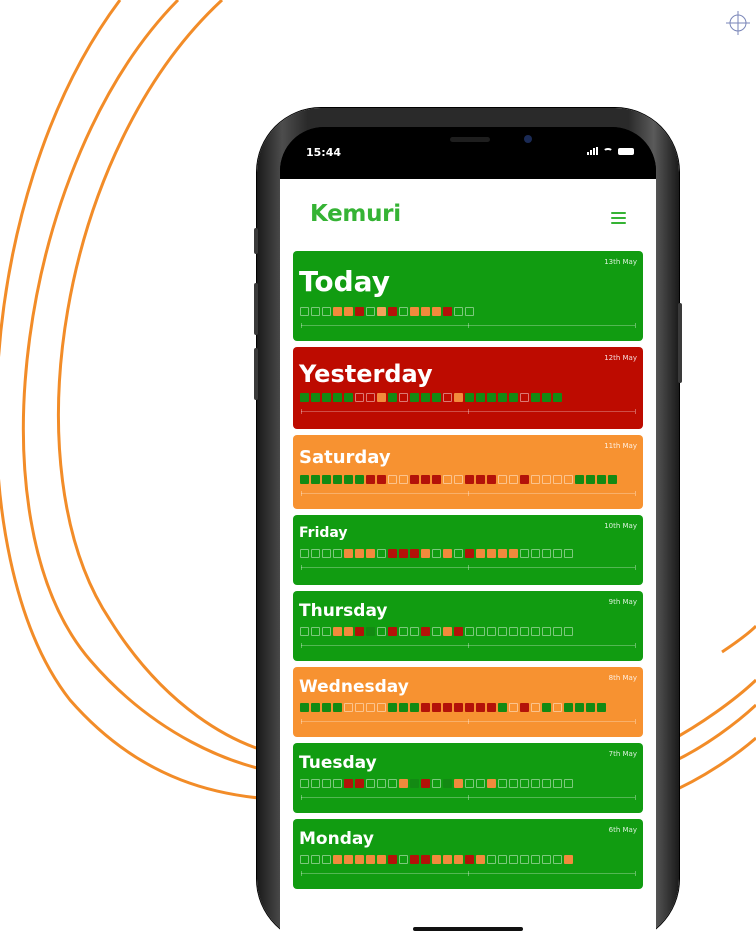 Image resolution: width=756 pixels, height=943 pixels. Describe the element at coordinates (468, 296) in the screenshot. I see `day-card-today: 13th May Today` at that location.